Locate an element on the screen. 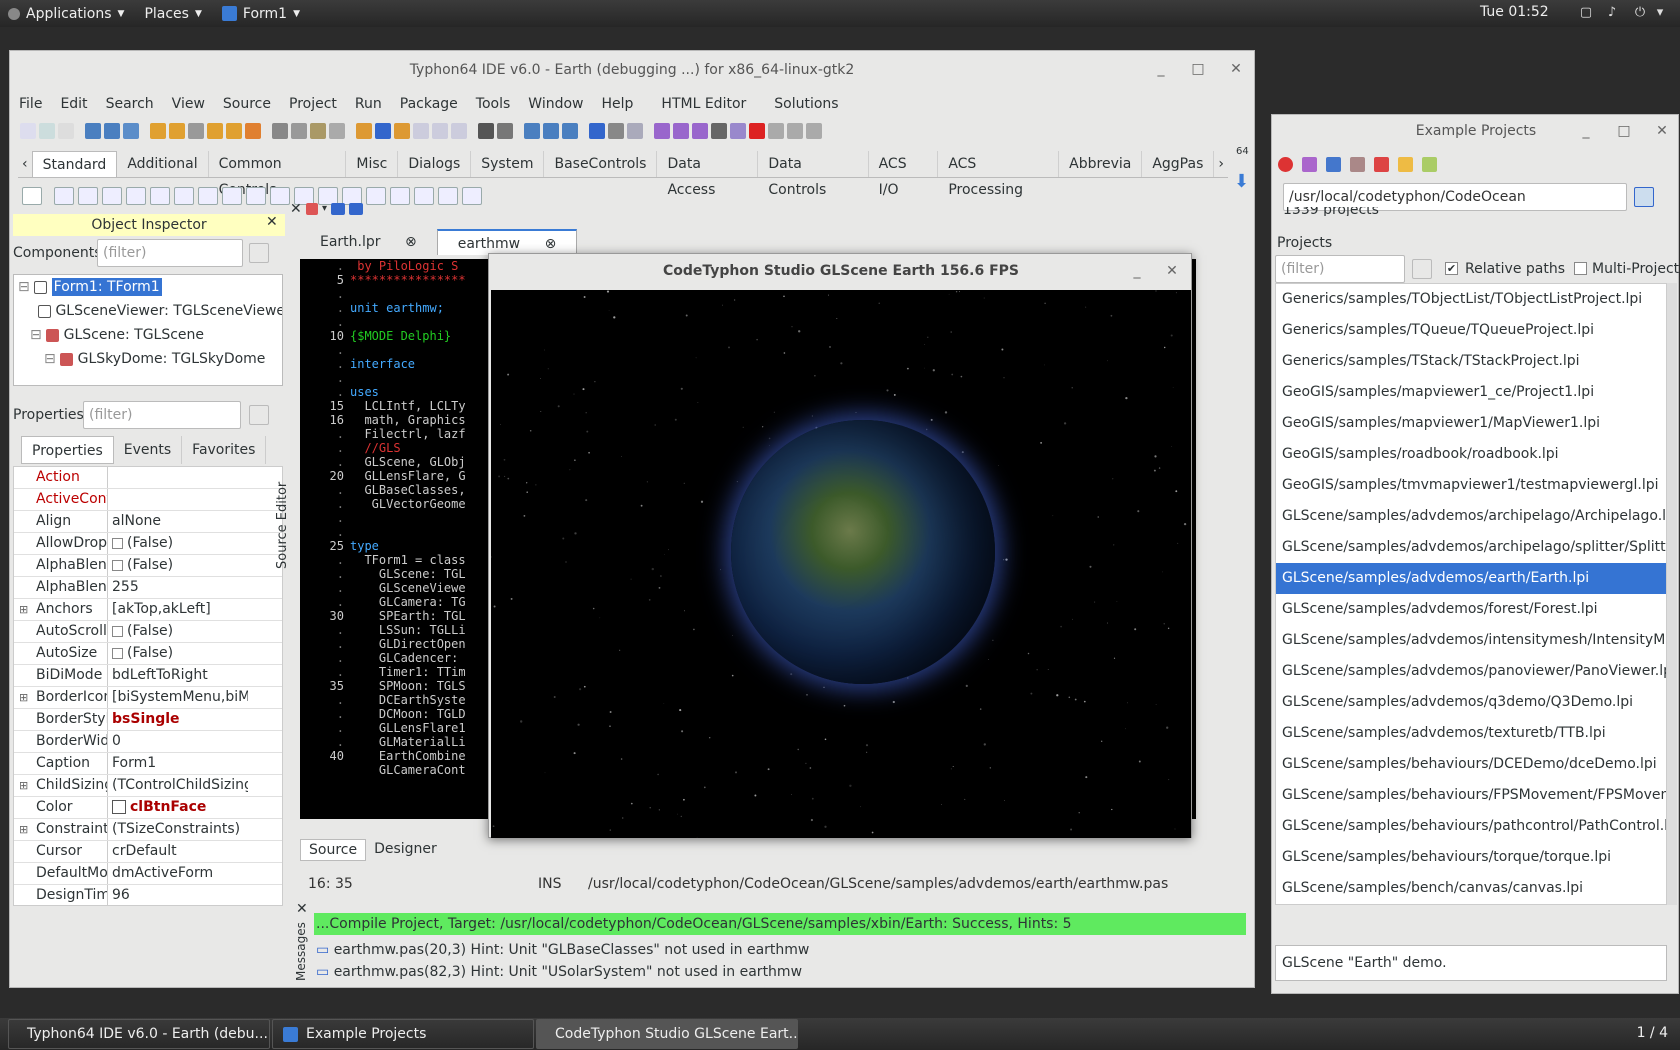 Image resolution: width=1680 pixels, height=1050 pixels. palette-tab: System is located at coordinates (508, 164).